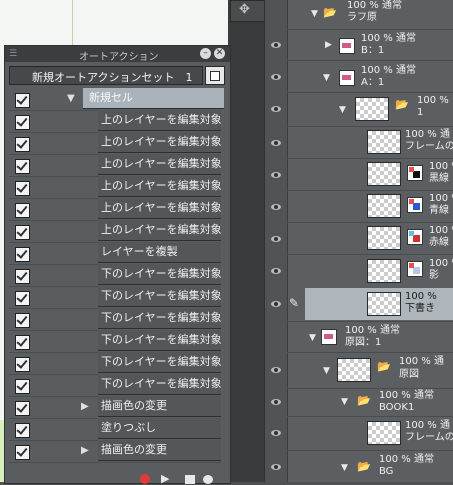 The width and height of the screenshot is (453, 485). I want to click on record-button, so click(145, 479).